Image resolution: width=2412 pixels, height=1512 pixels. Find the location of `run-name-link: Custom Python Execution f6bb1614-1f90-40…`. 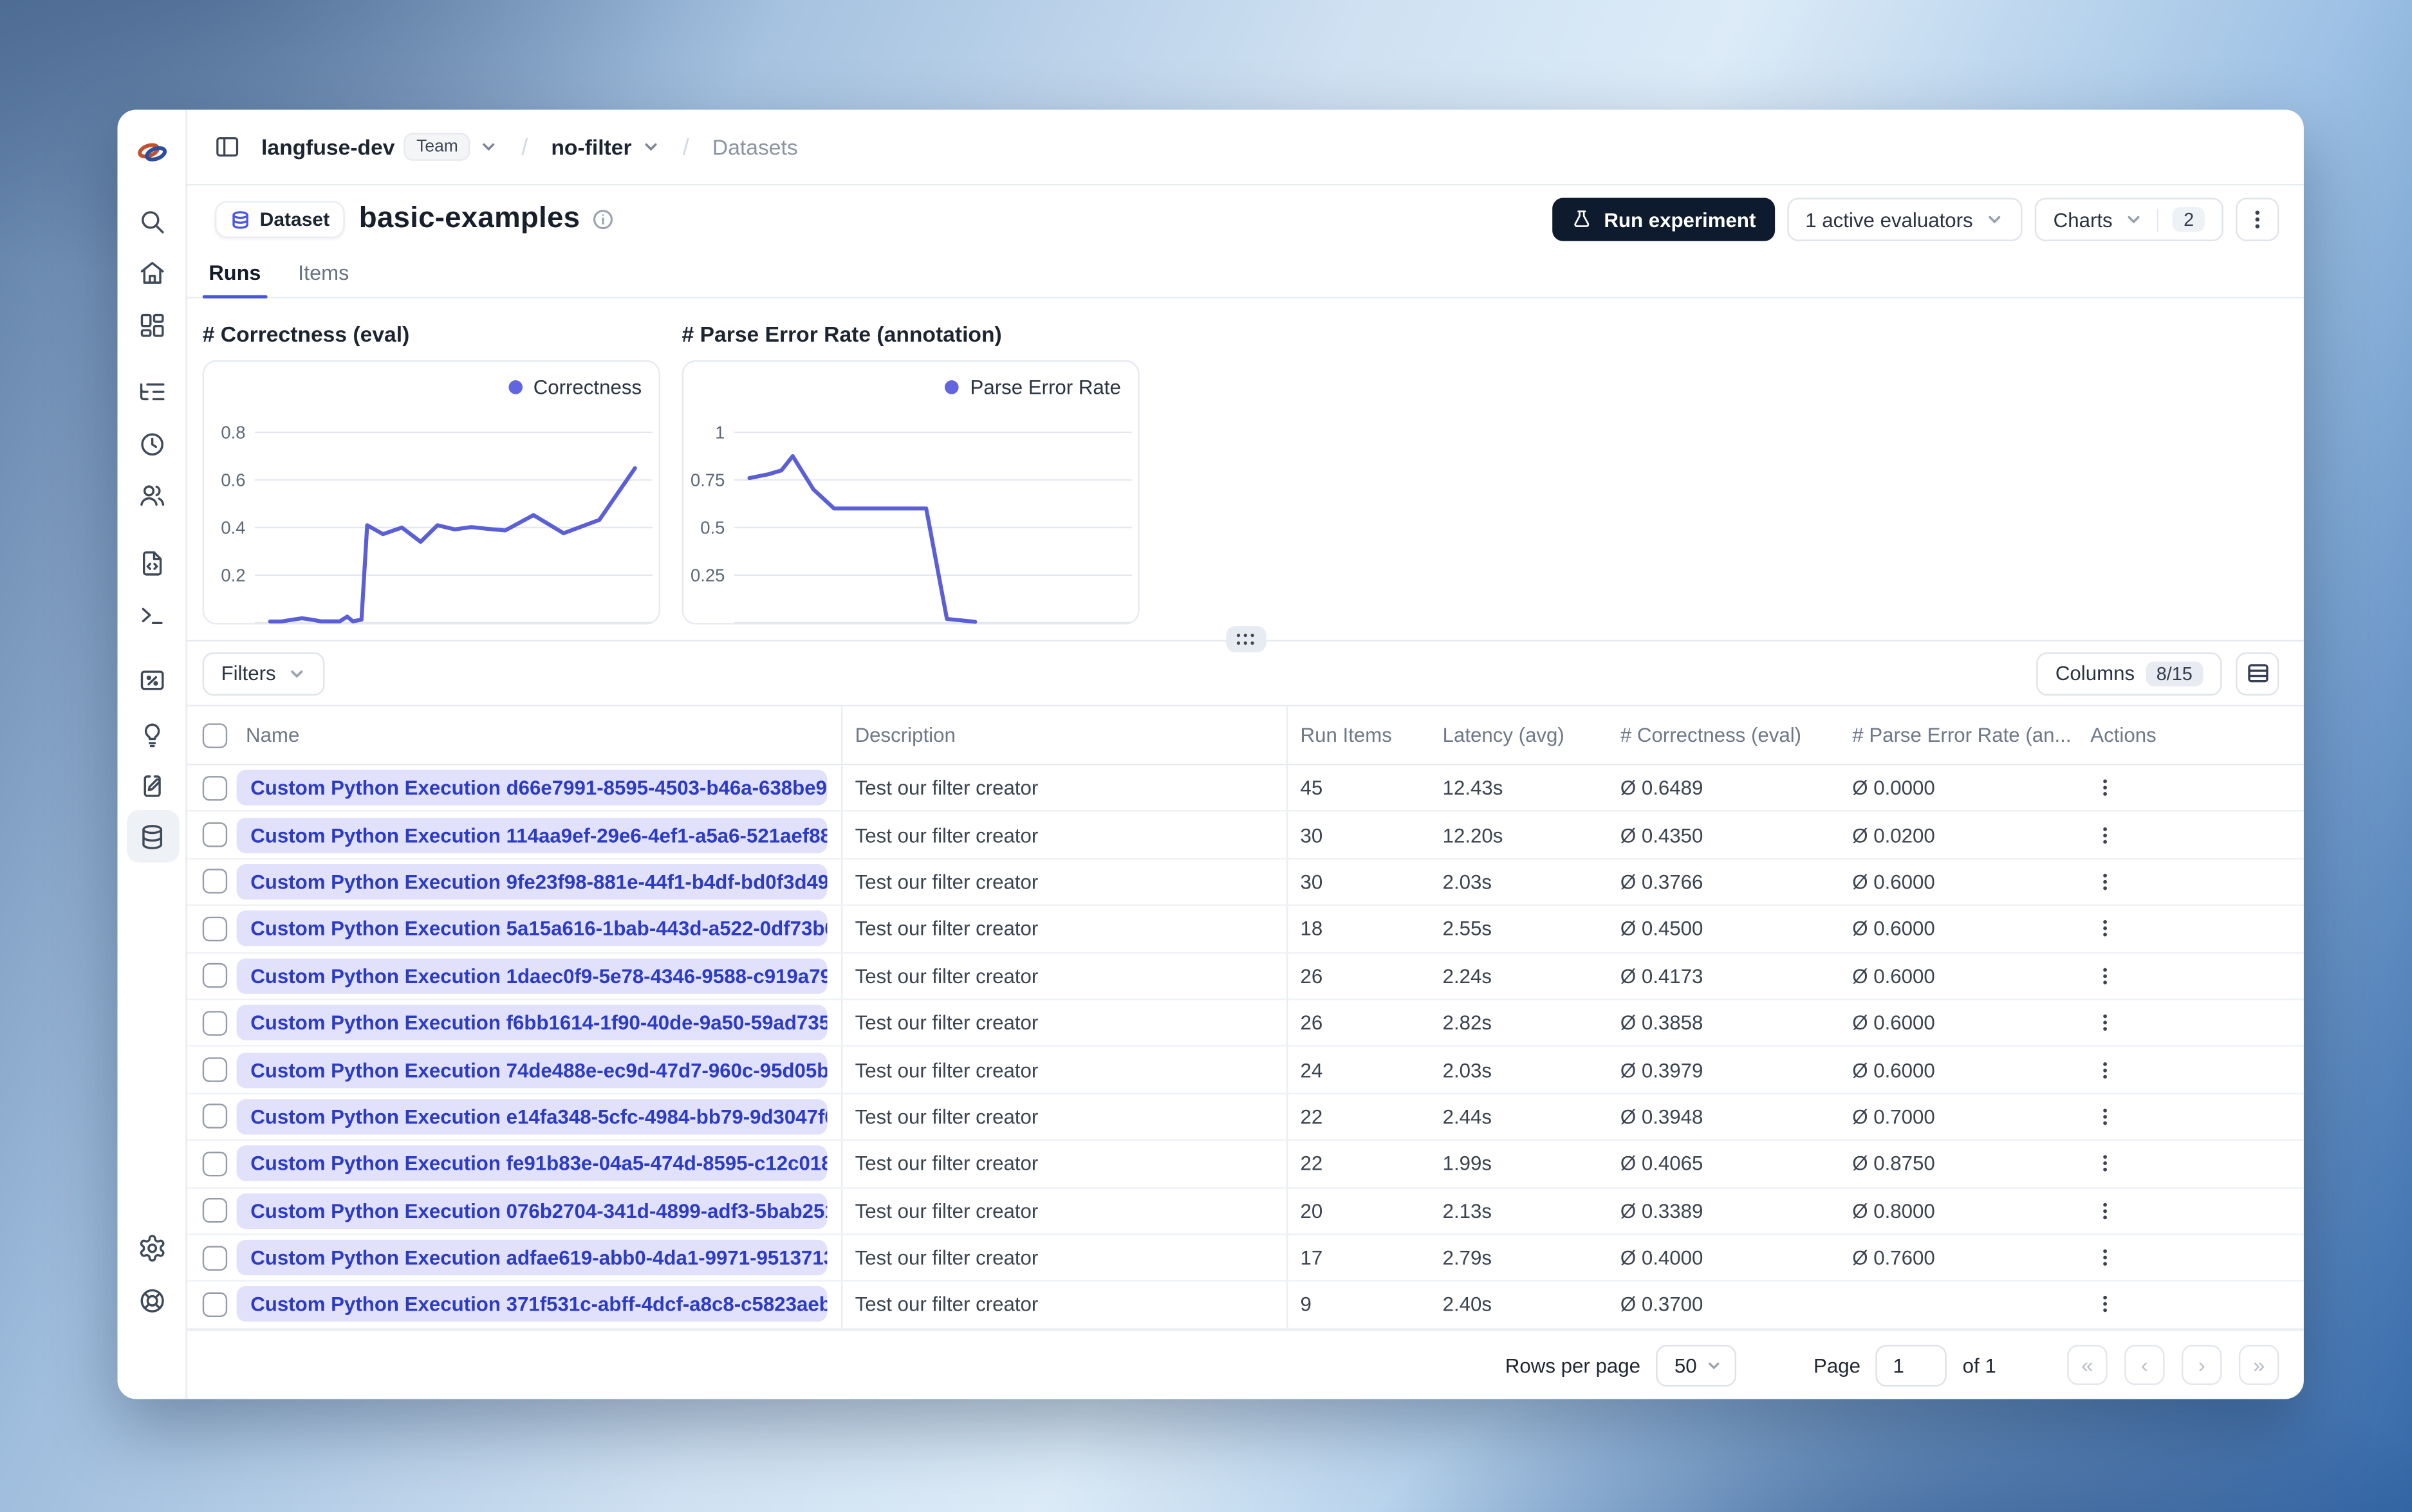

run-name-link: Custom Python Execution f6bb1614-1f90-40… is located at coordinates (532, 1023).